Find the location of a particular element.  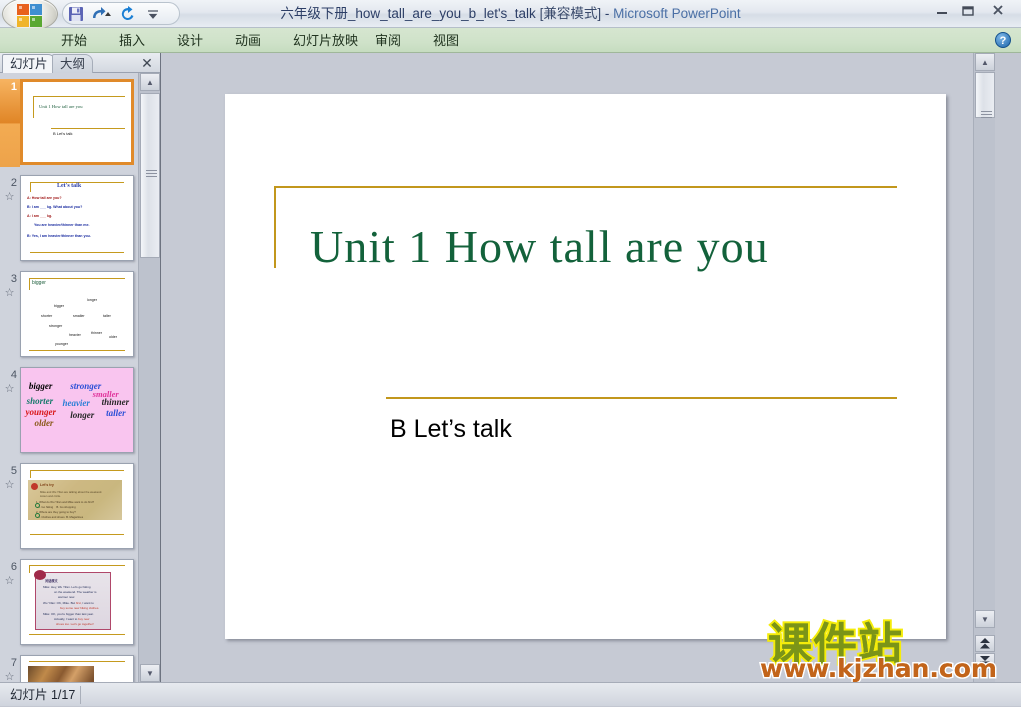

slide-7-preview is located at coordinates (77, 668).